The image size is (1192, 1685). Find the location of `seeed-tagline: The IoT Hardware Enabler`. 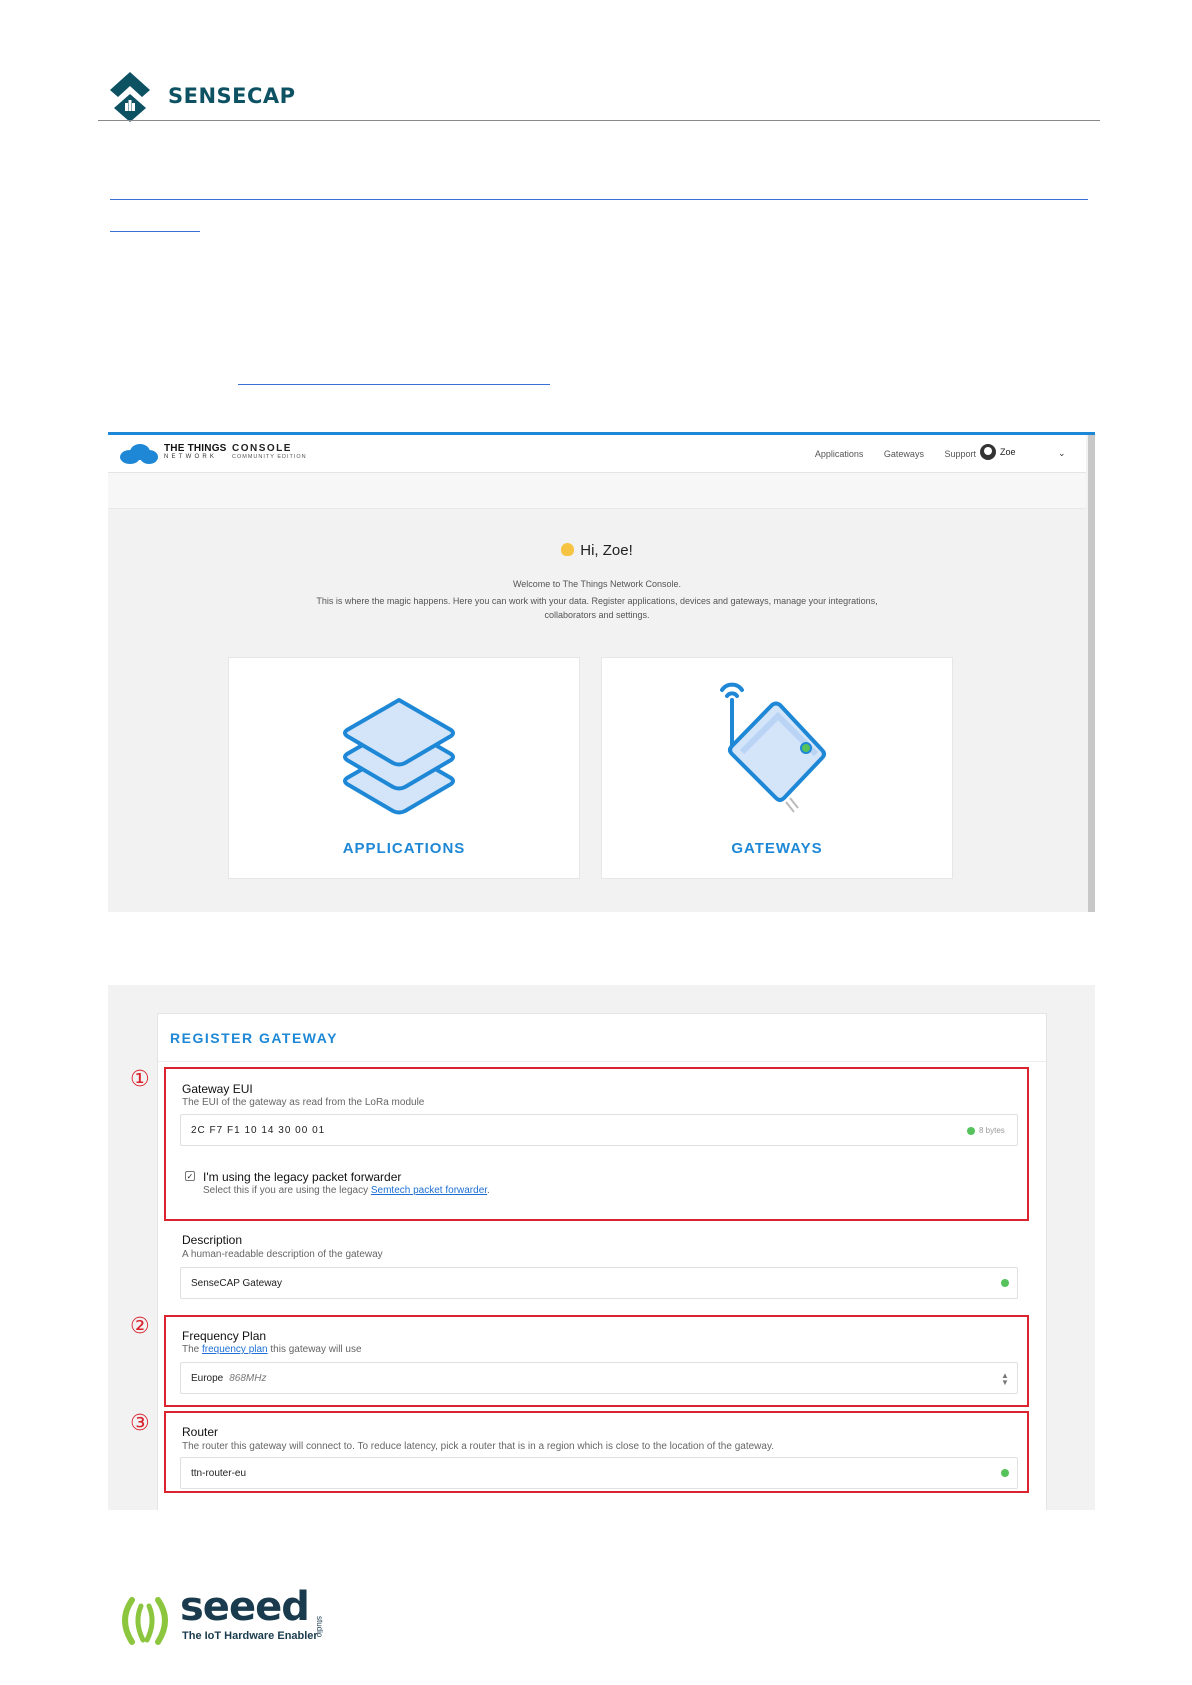

seeed-tagline: The IoT Hardware Enabler is located at coordinates (250, 1636).